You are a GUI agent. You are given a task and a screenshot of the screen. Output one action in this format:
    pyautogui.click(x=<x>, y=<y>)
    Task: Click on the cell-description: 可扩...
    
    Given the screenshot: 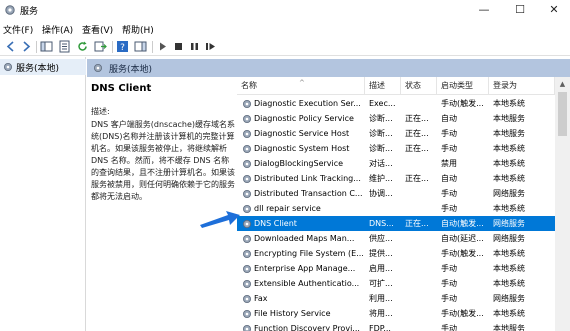 What is the action you would take?
    pyautogui.click(x=381, y=283)
    